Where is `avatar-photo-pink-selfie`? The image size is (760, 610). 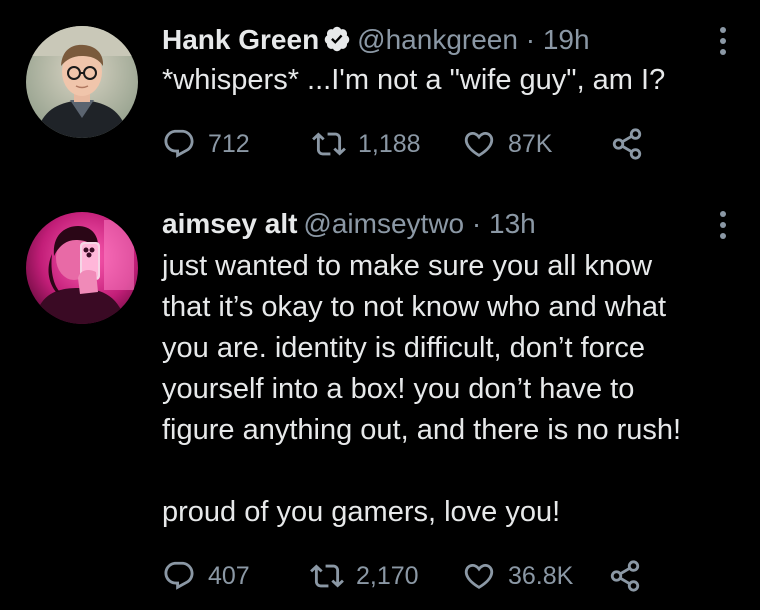
avatar-photo-pink-selfie is located at coordinates (82, 268).